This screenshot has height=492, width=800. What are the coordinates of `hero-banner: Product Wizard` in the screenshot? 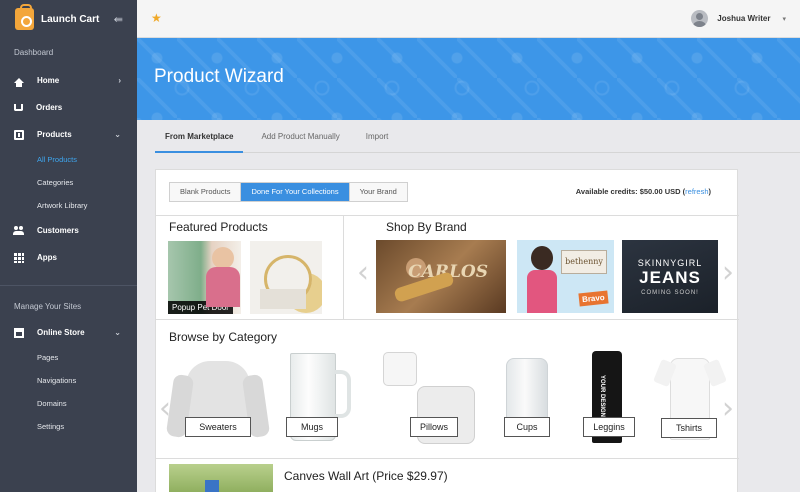 It's located at (468, 79).